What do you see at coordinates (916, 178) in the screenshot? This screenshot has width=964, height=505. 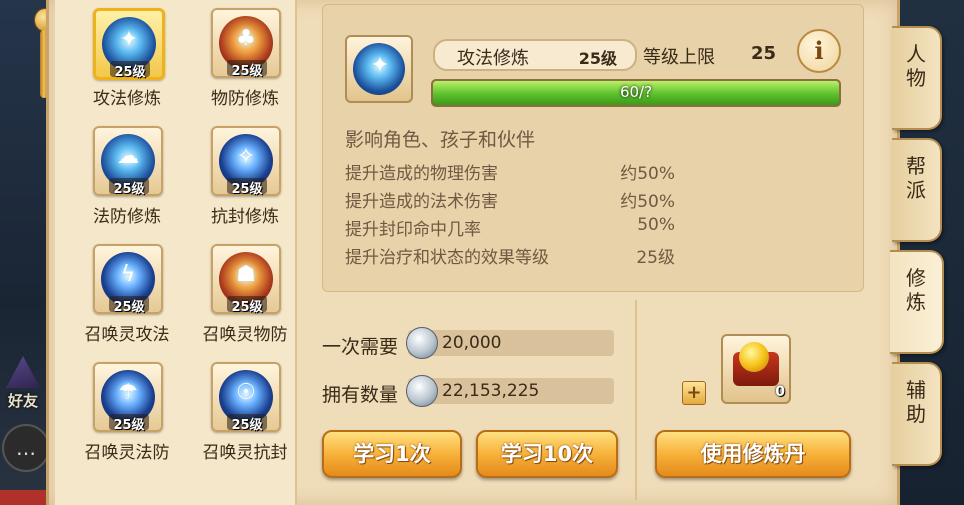 I see `side-tab-label: 帮 派` at bounding box center [916, 178].